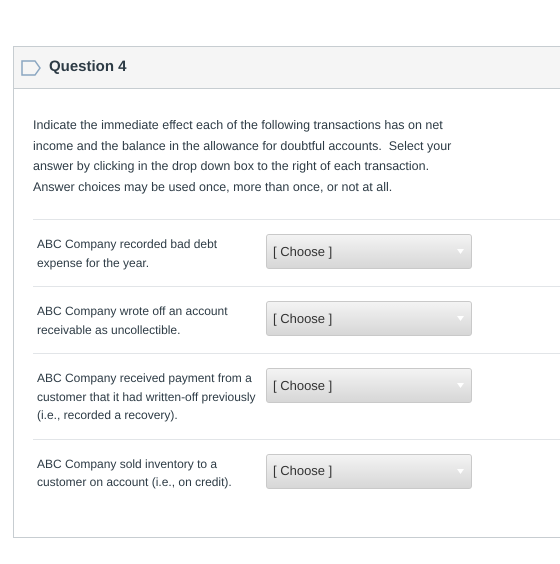  I want to click on tag-icon, so click(31, 68).